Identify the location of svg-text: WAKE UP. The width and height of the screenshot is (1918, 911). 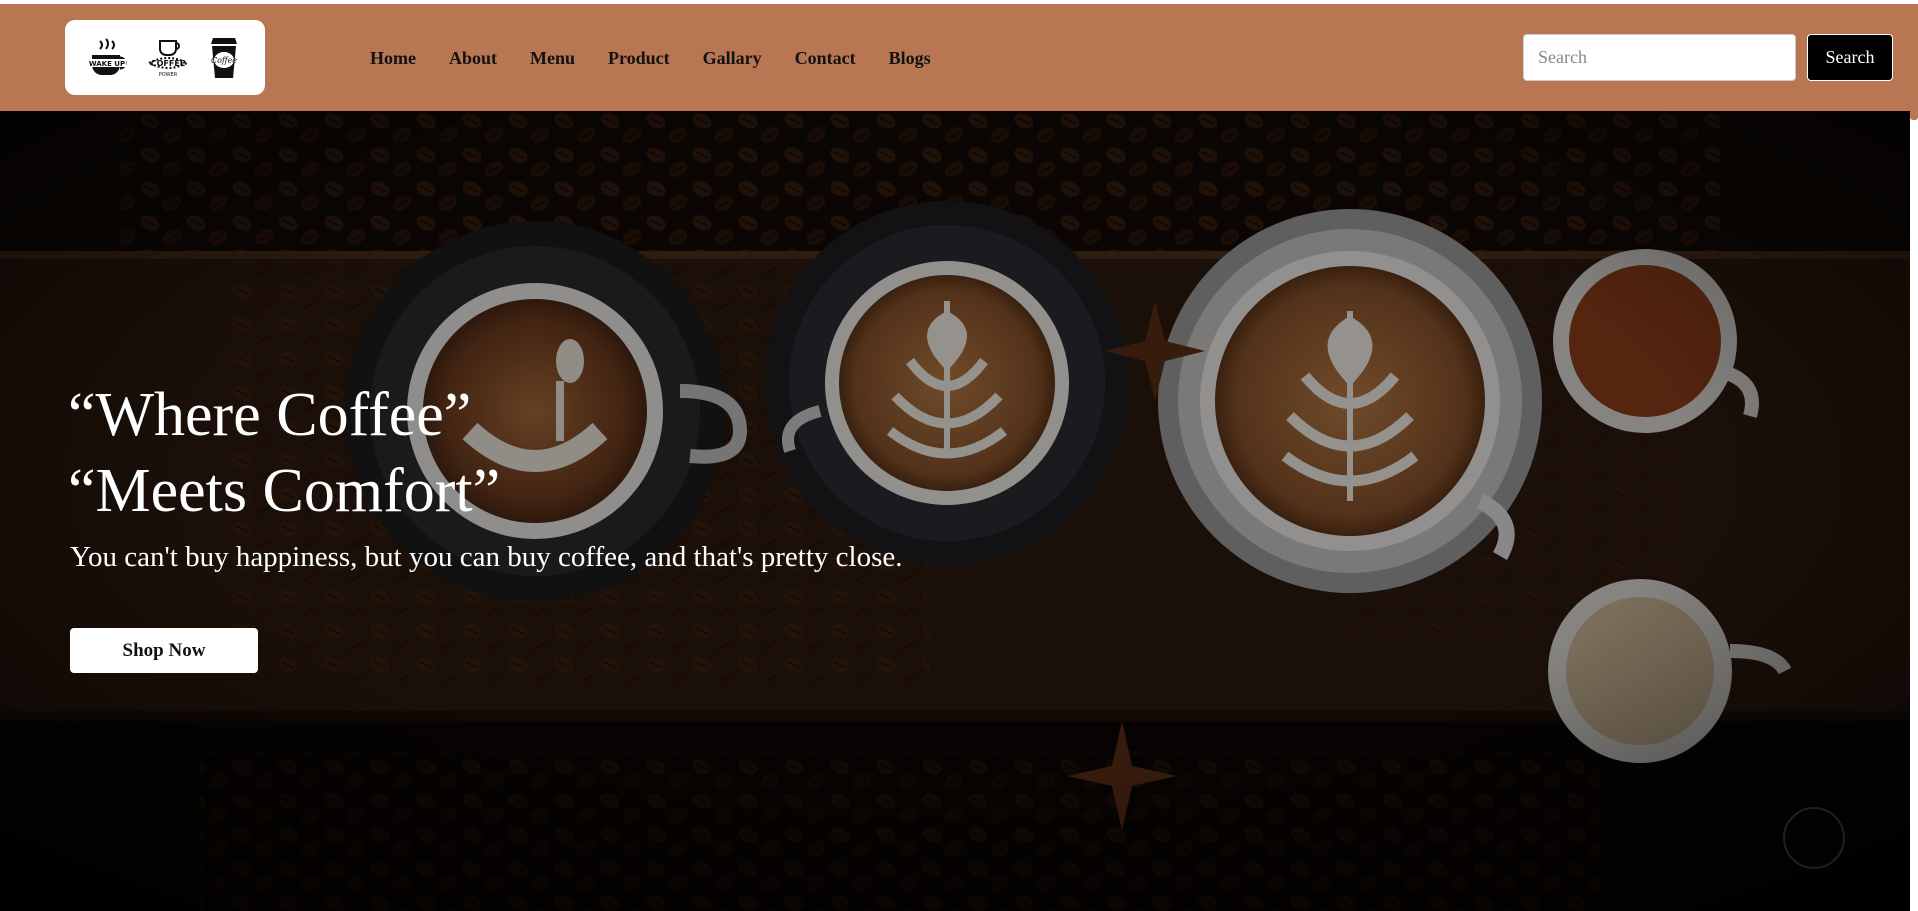
(107, 64).